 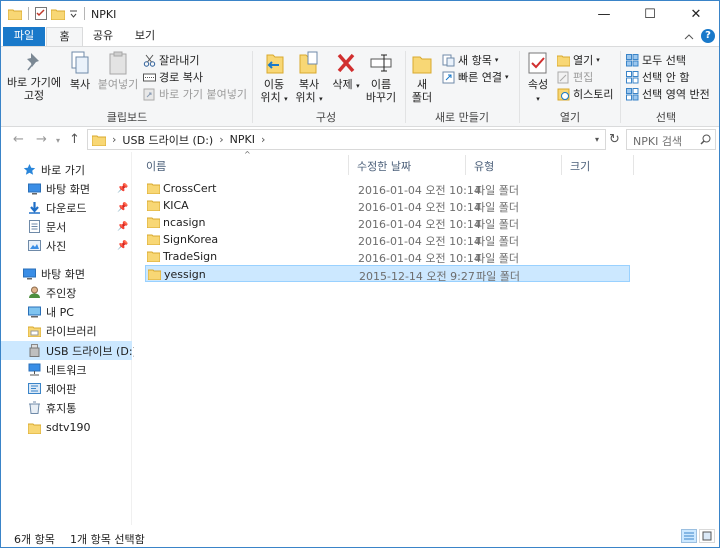 What do you see at coordinates (63, 170) in the screenshot?
I see `nav-quick-access-label: 바로 가기` at bounding box center [63, 170].